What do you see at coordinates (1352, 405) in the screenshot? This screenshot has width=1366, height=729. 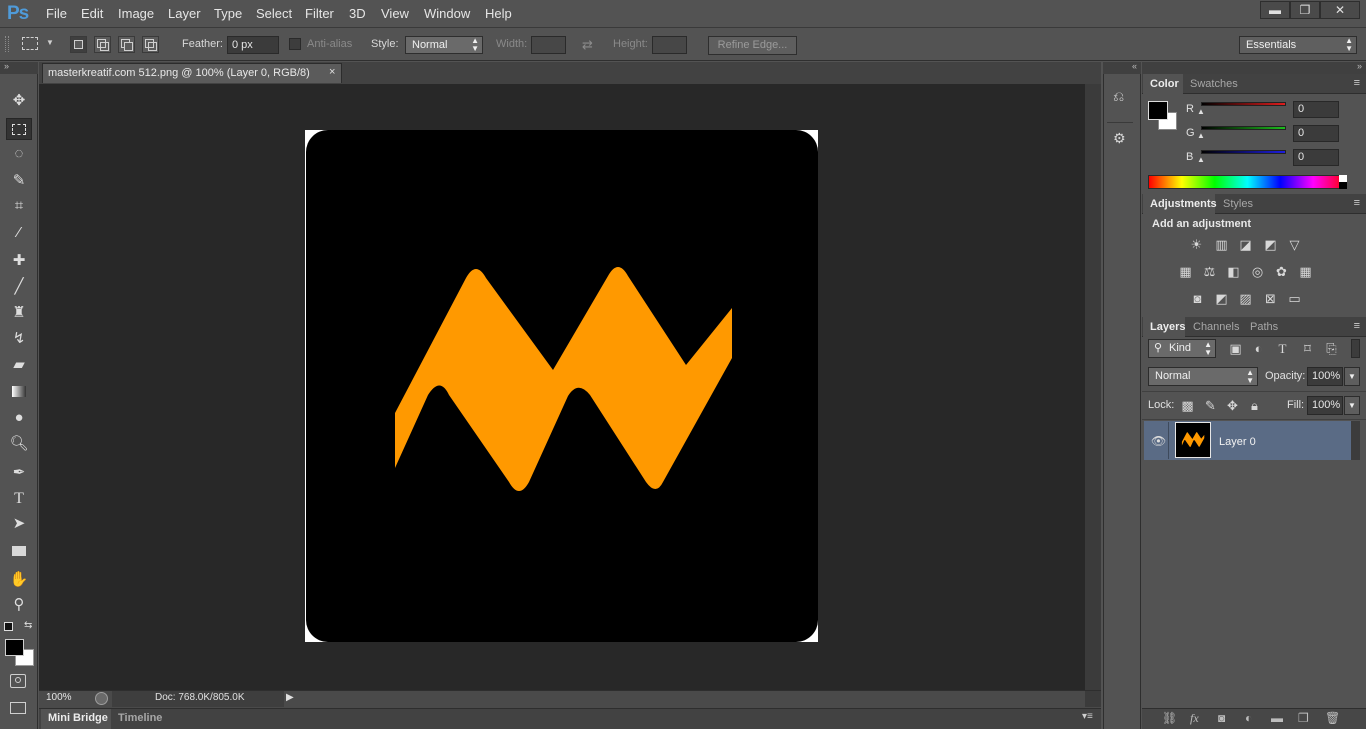 I see `fill-dropdown-icon: ▼` at bounding box center [1352, 405].